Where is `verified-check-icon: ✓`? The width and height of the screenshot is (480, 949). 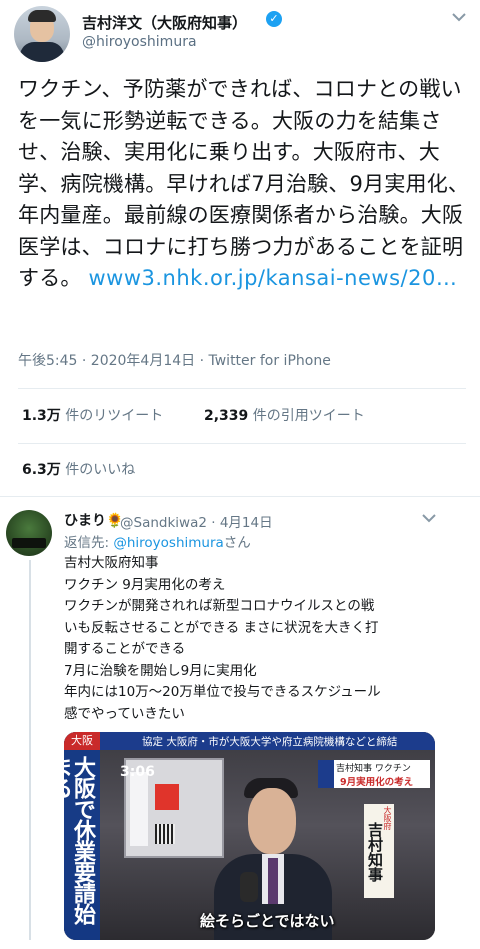 verified-check-icon: ✓ is located at coordinates (274, 19).